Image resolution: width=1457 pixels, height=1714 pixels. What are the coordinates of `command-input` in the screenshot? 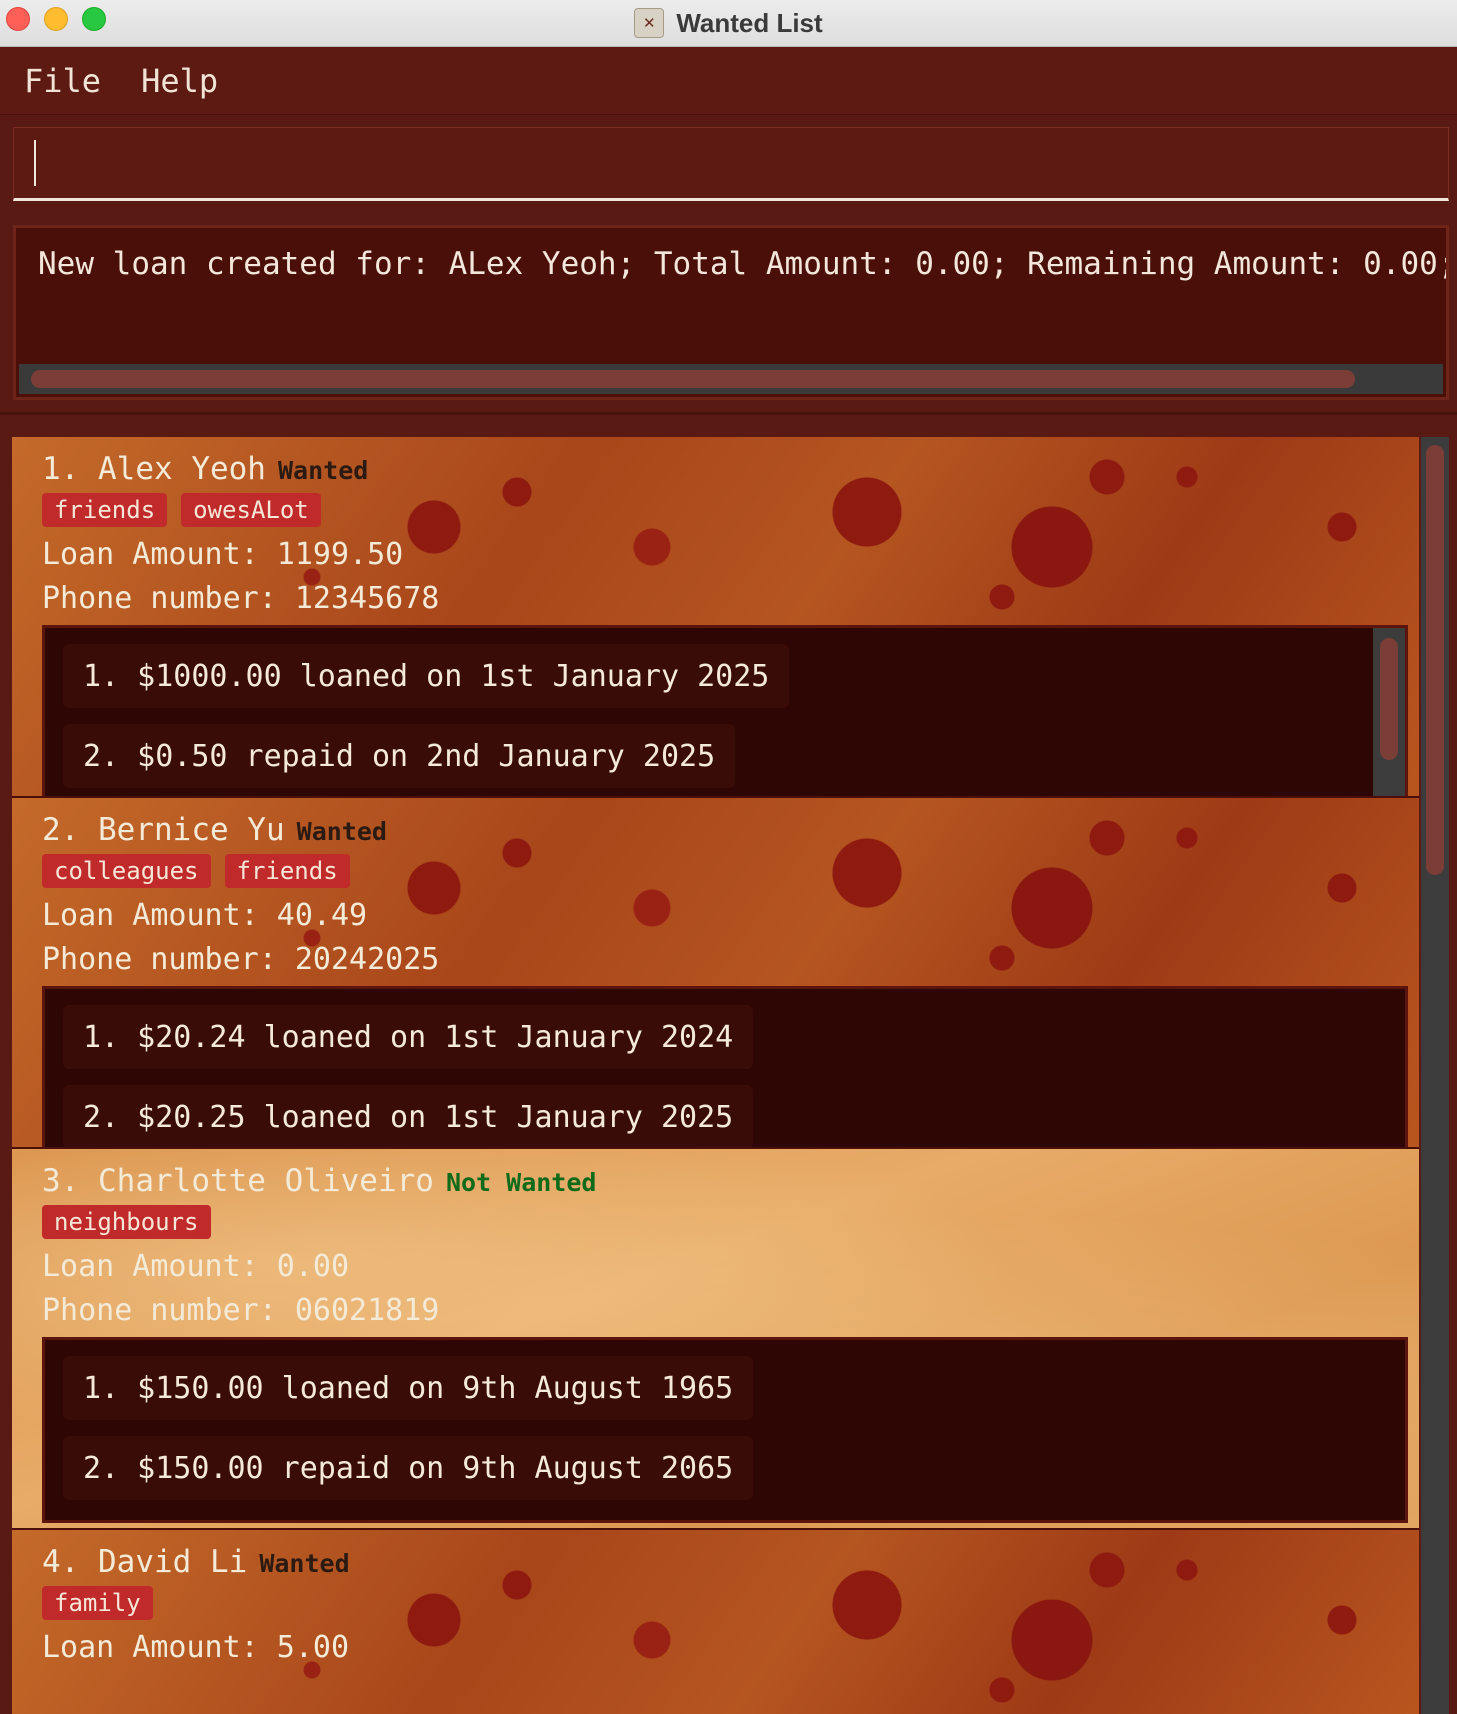 It's located at (733, 164).